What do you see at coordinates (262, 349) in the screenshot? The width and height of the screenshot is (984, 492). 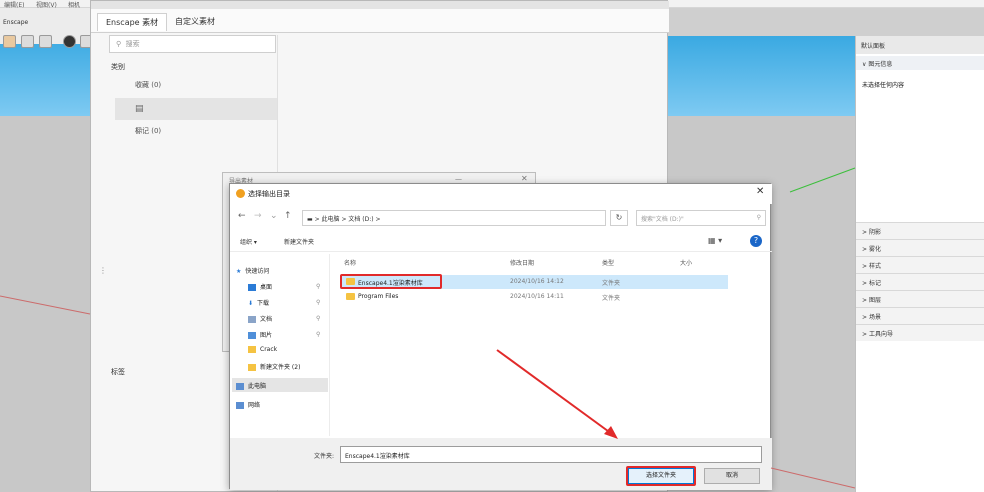 I see `nav-crack: Crack` at bounding box center [262, 349].